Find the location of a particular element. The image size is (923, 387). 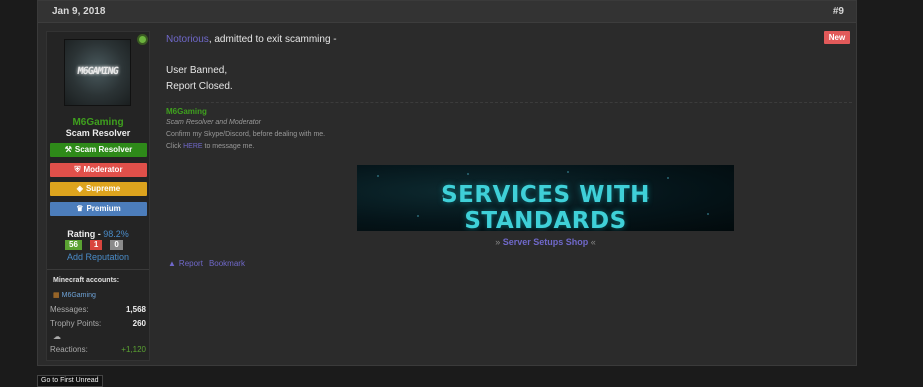

avatar: M6GAMING is located at coordinates (97, 72).